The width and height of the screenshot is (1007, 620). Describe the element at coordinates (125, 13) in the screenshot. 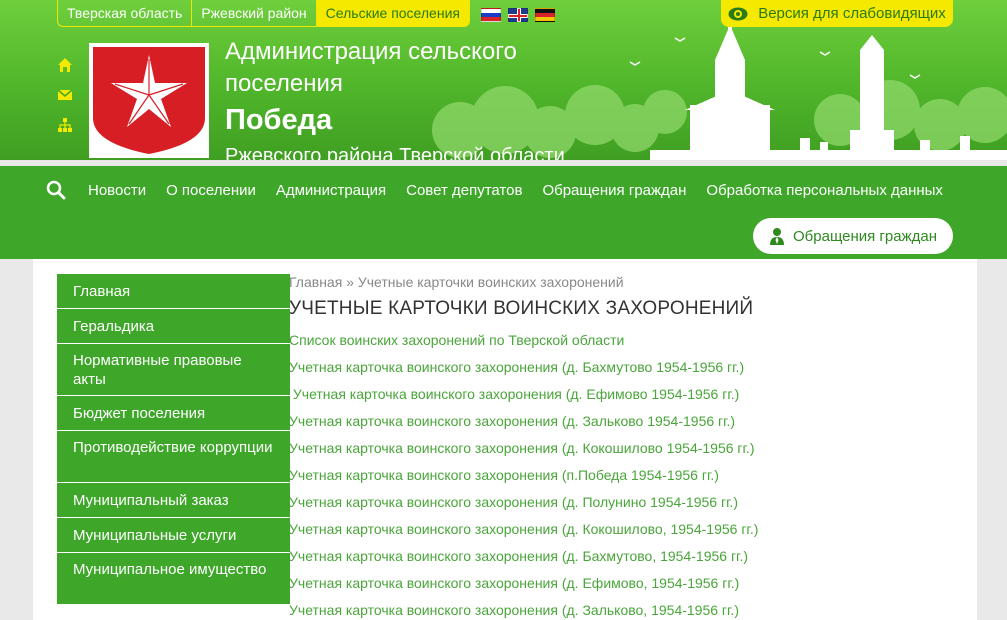

I see `region-pill-tver: Тверская область` at that location.